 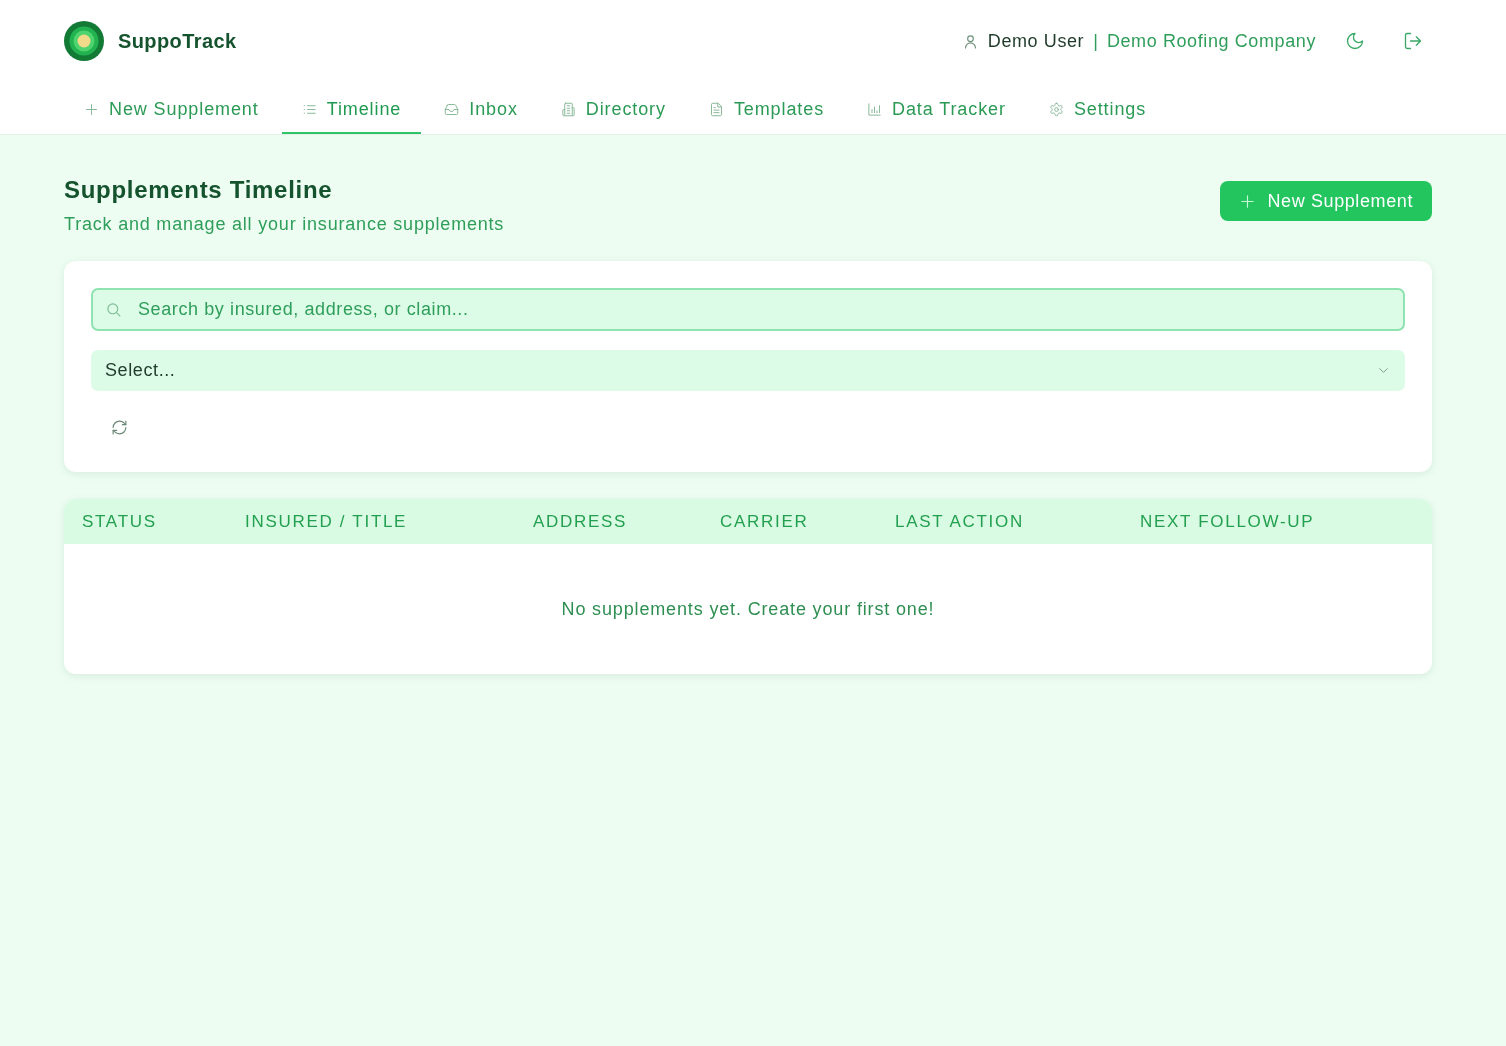 I want to click on empty-message: No supplements yet. Create your first one!, so click(x=748, y=609).